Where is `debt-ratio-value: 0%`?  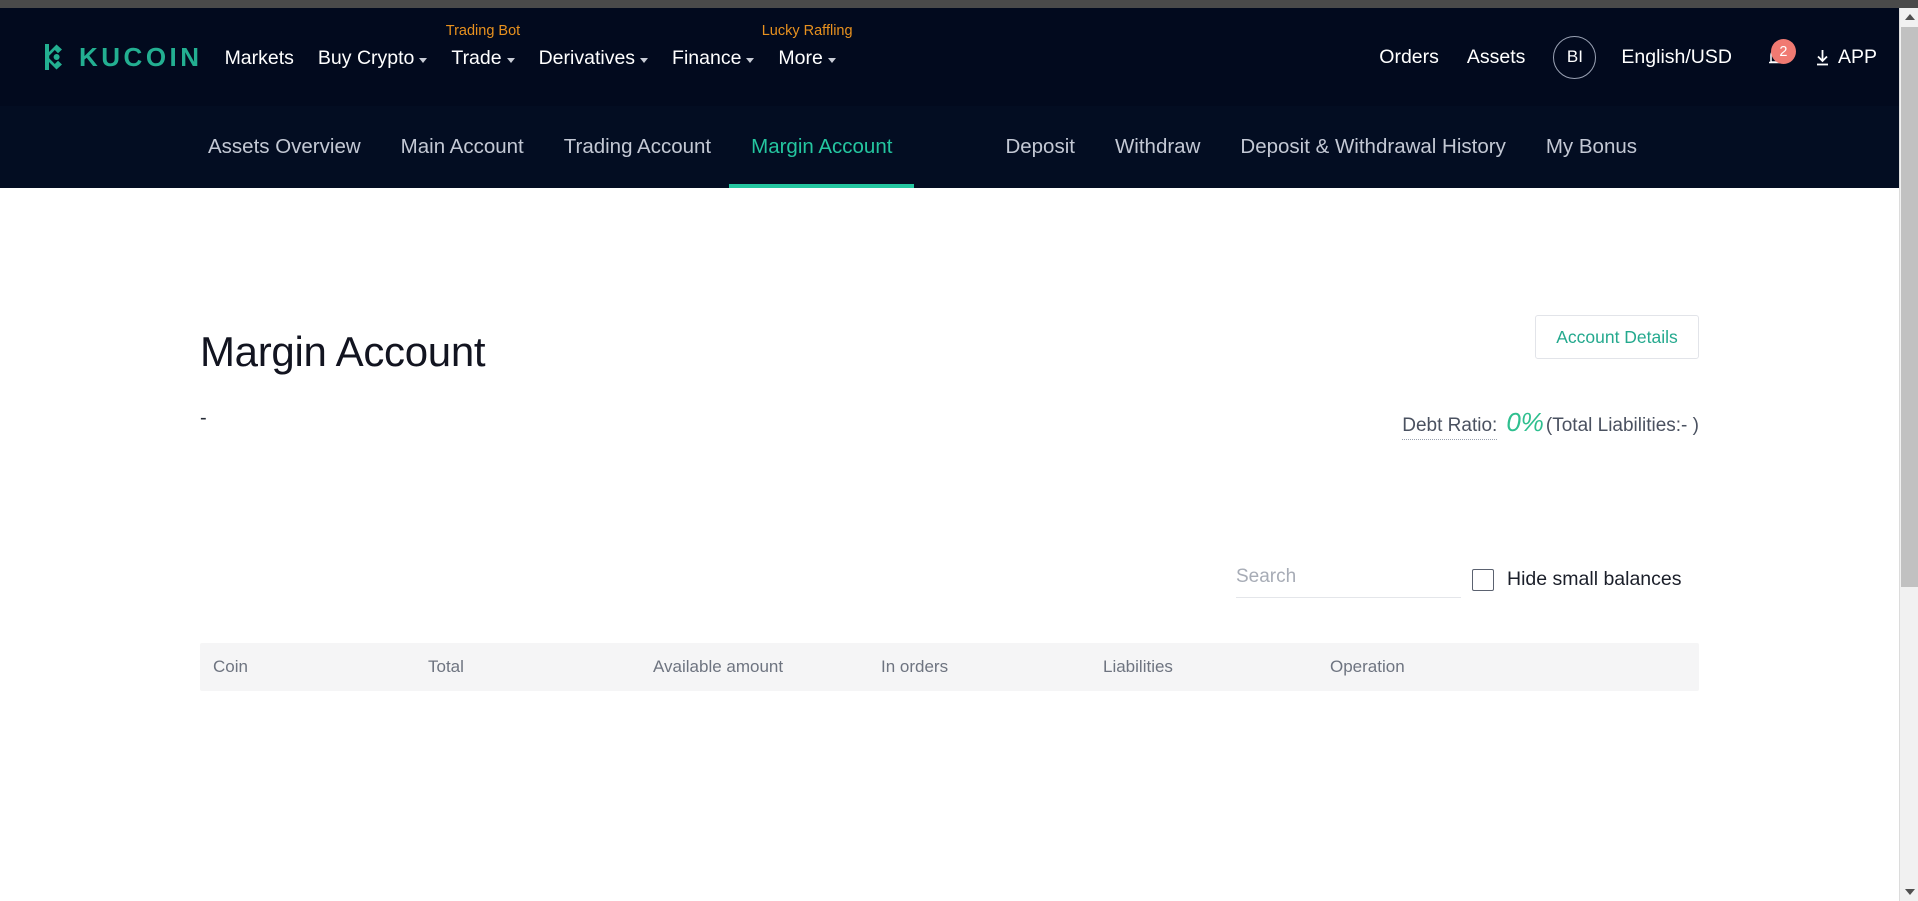
debt-ratio-value: 0% is located at coordinates (1525, 422).